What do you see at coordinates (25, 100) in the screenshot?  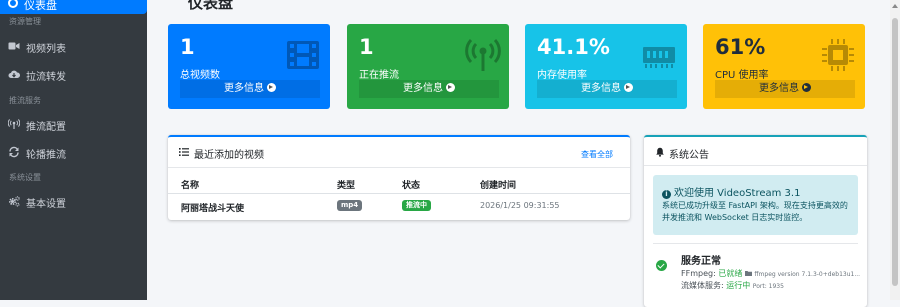 I see `sidebar-section-header: 推流服务` at bounding box center [25, 100].